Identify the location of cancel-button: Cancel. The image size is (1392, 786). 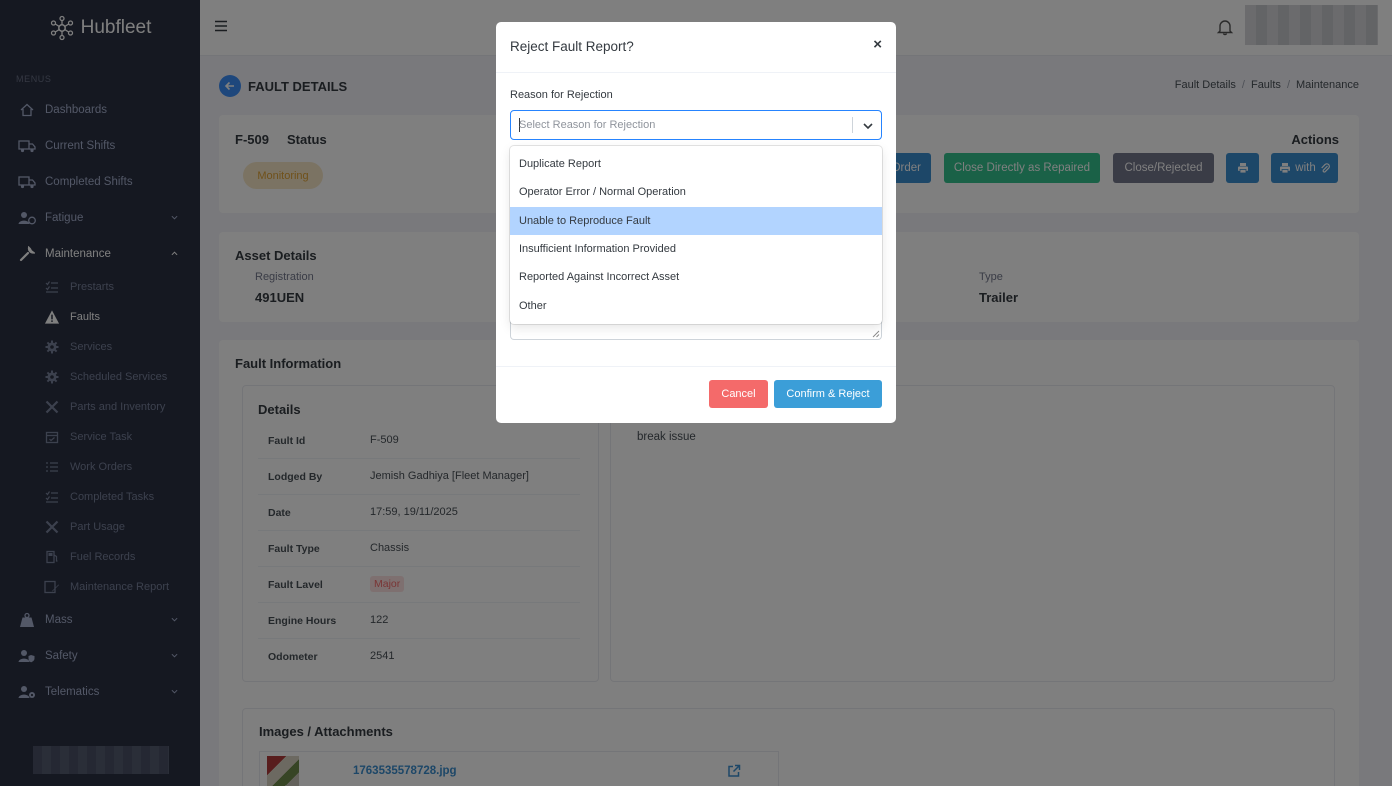
(738, 394).